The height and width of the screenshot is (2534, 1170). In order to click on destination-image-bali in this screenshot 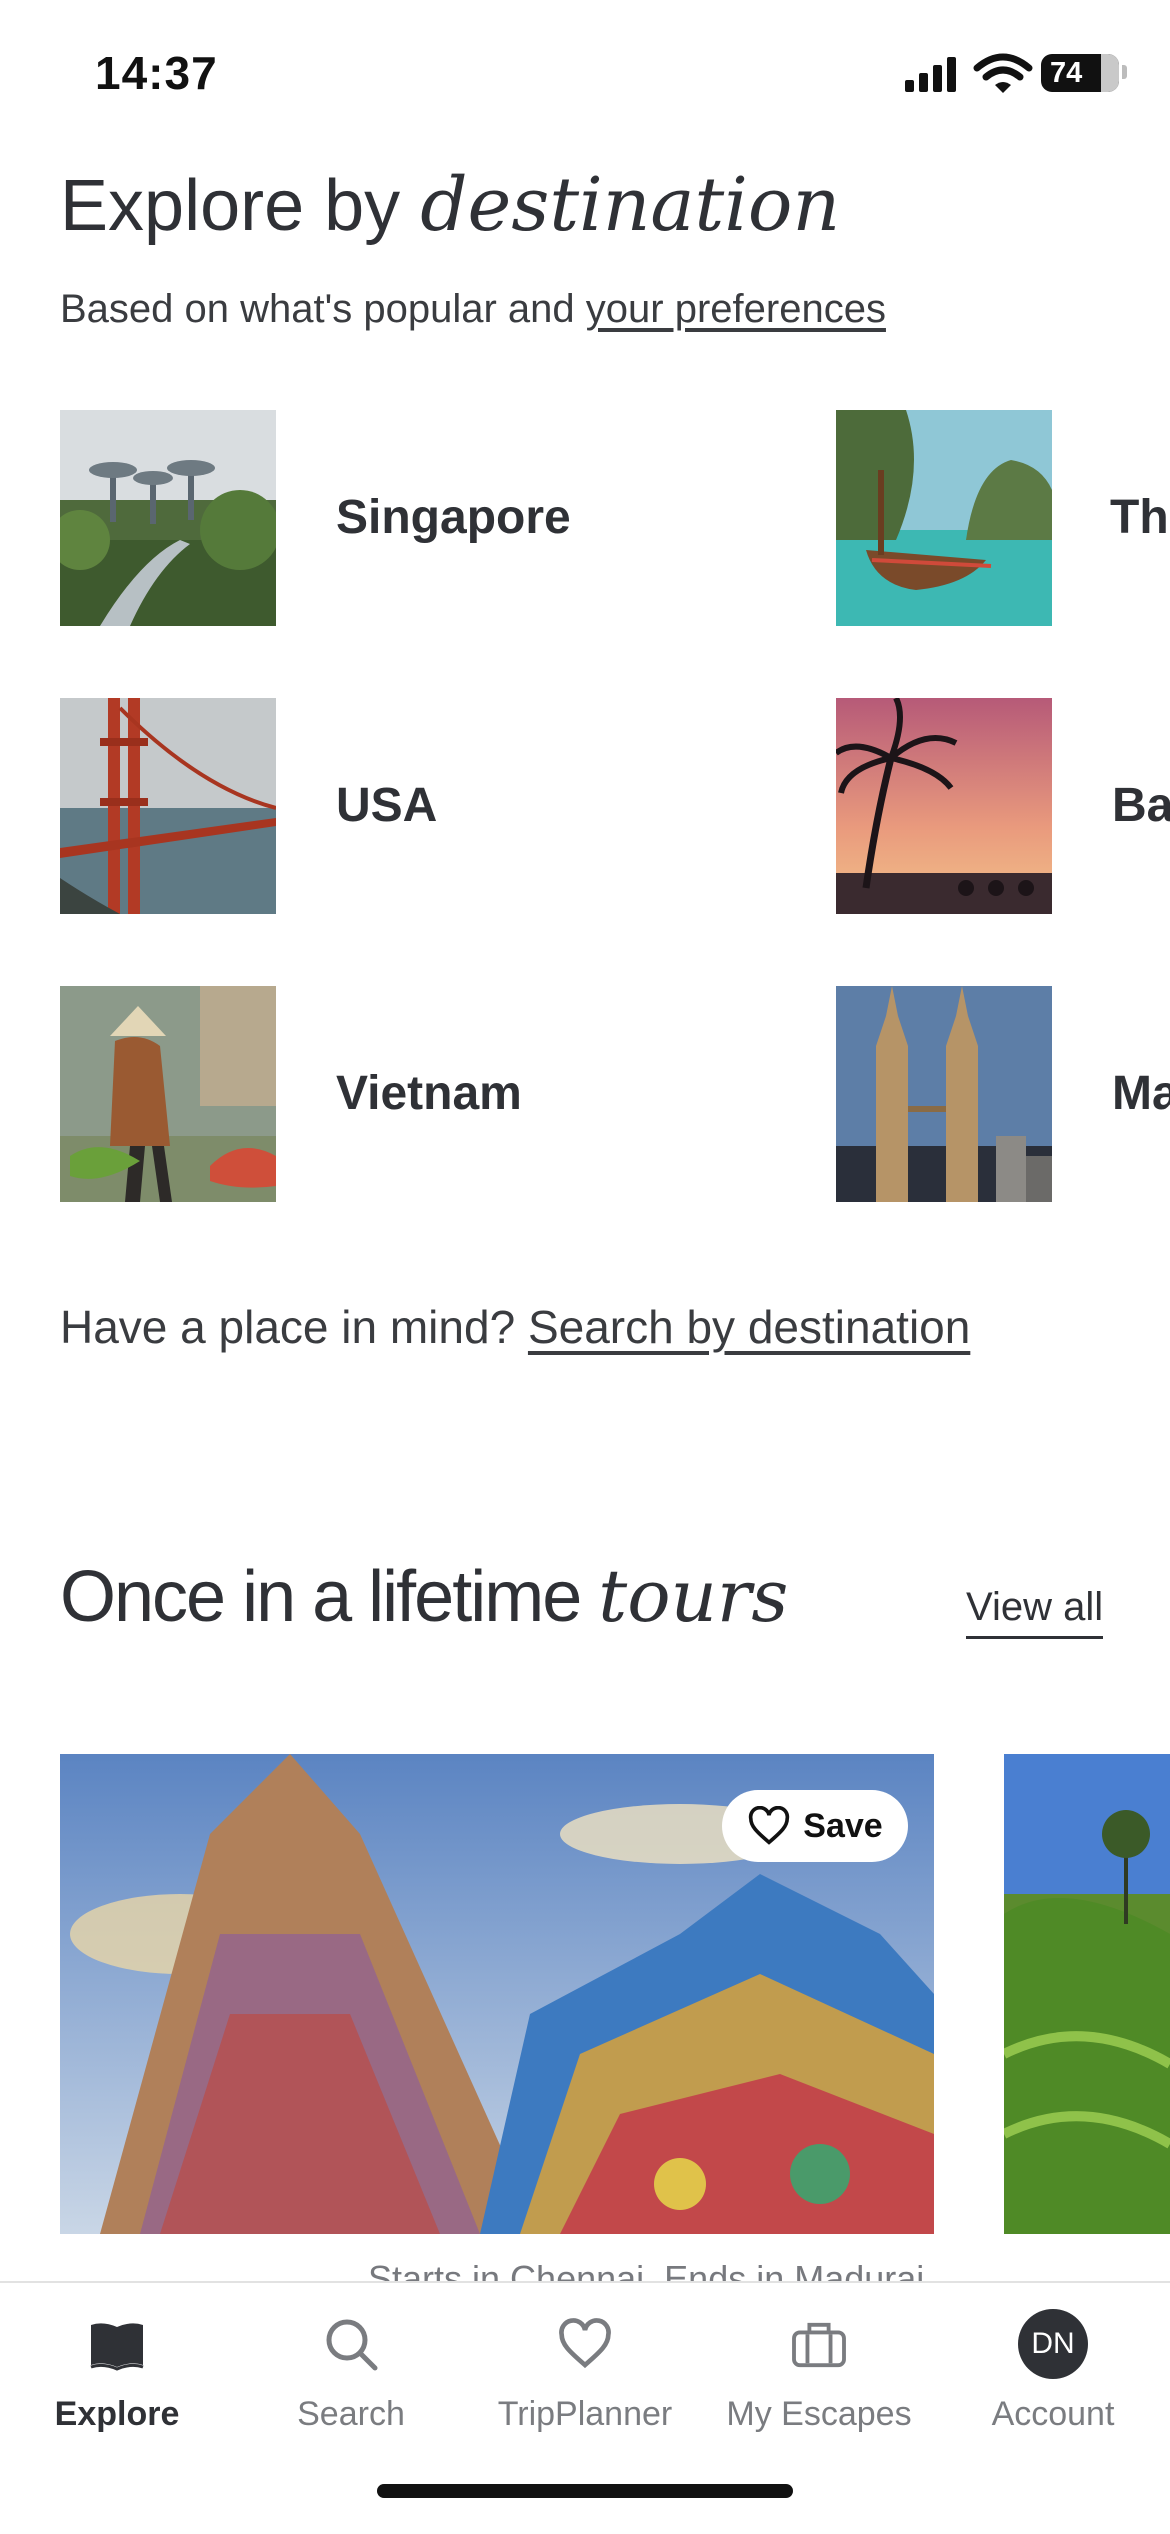, I will do `click(944, 806)`.